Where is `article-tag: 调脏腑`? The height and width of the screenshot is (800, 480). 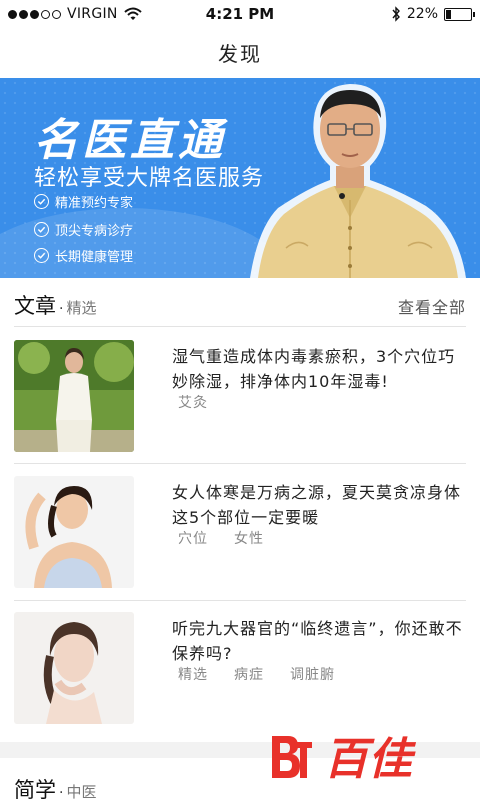 article-tag: 调脏腑 is located at coordinates (312, 674).